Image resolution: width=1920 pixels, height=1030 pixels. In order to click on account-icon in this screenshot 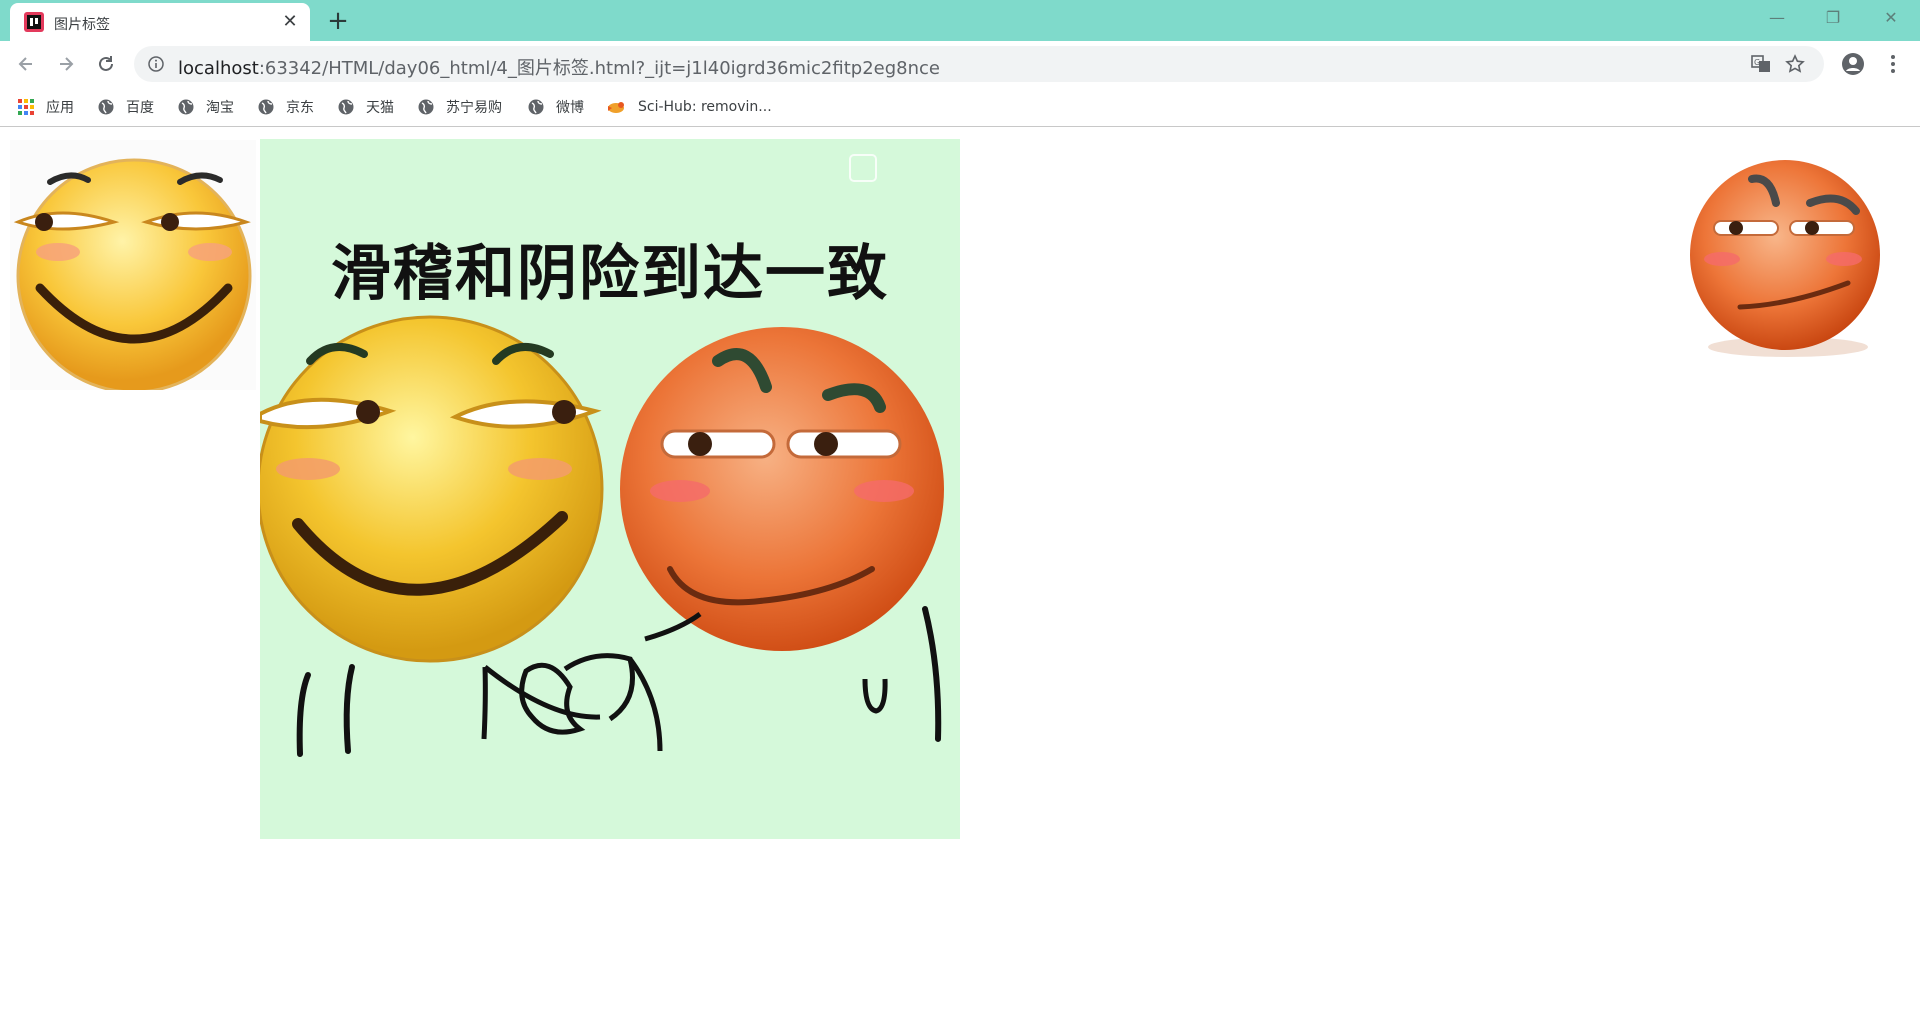, I will do `click(1853, 64)`.